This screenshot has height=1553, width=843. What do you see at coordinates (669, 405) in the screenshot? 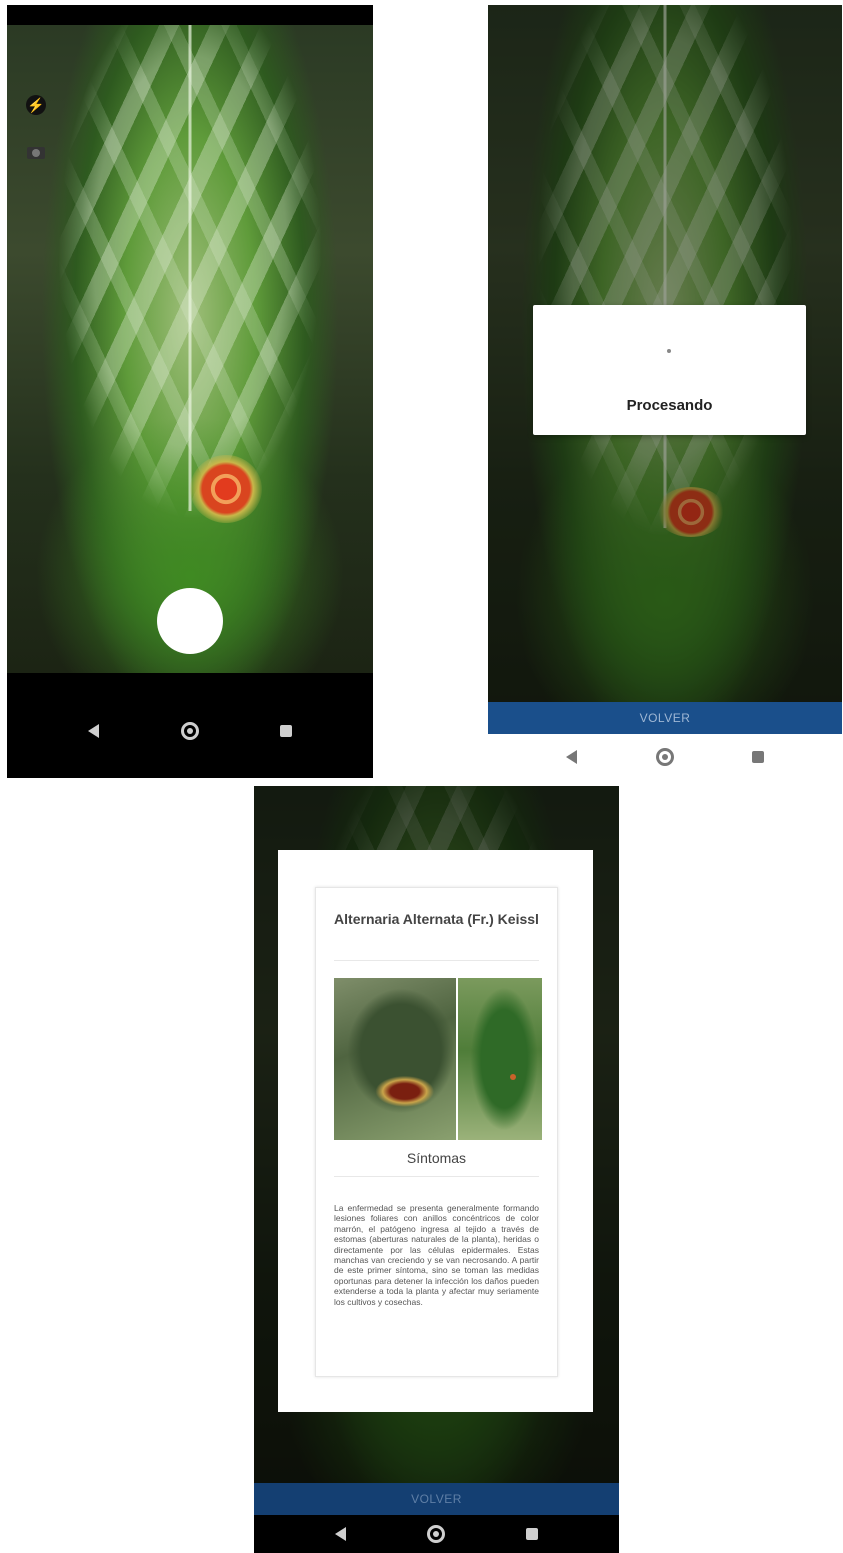
I see `processing-label: Procesando` at bounding box center [669, 405].